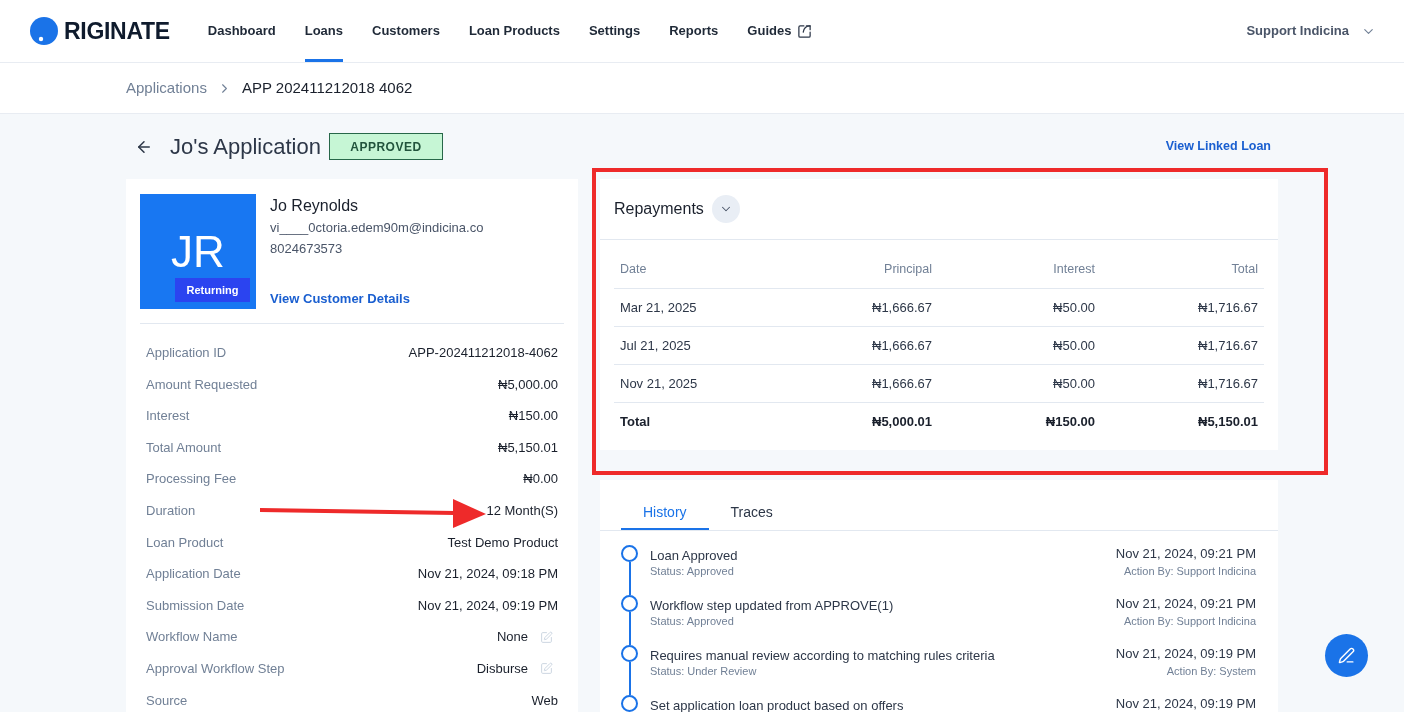 The height and width of the screenshot is (712, 1404). I want to click on detail-value: None, so click(512, 637).